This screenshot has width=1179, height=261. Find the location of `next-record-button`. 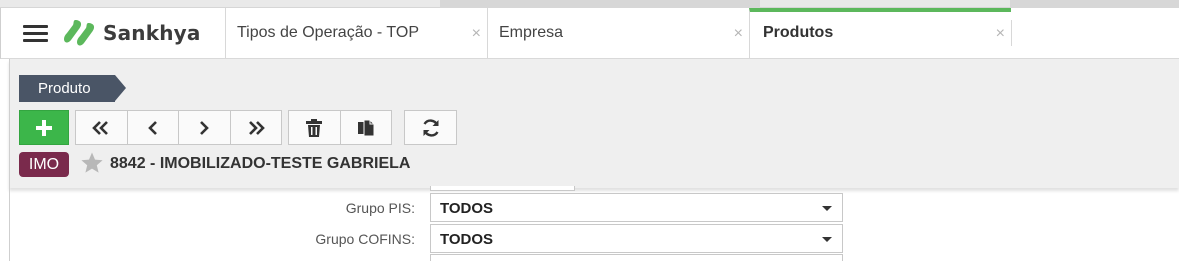

next-record-button is located at coordinates (205, 127).